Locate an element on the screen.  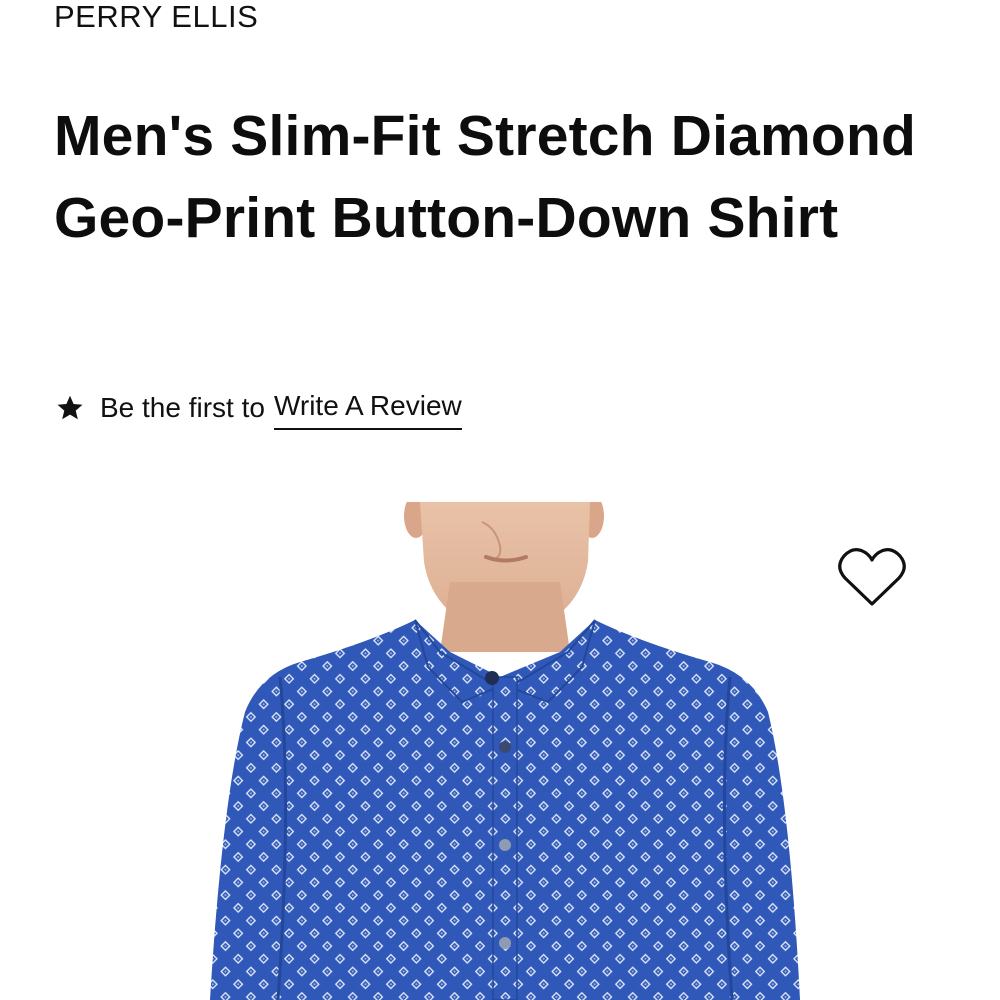
star-icon is located at coordinates (70, 408).